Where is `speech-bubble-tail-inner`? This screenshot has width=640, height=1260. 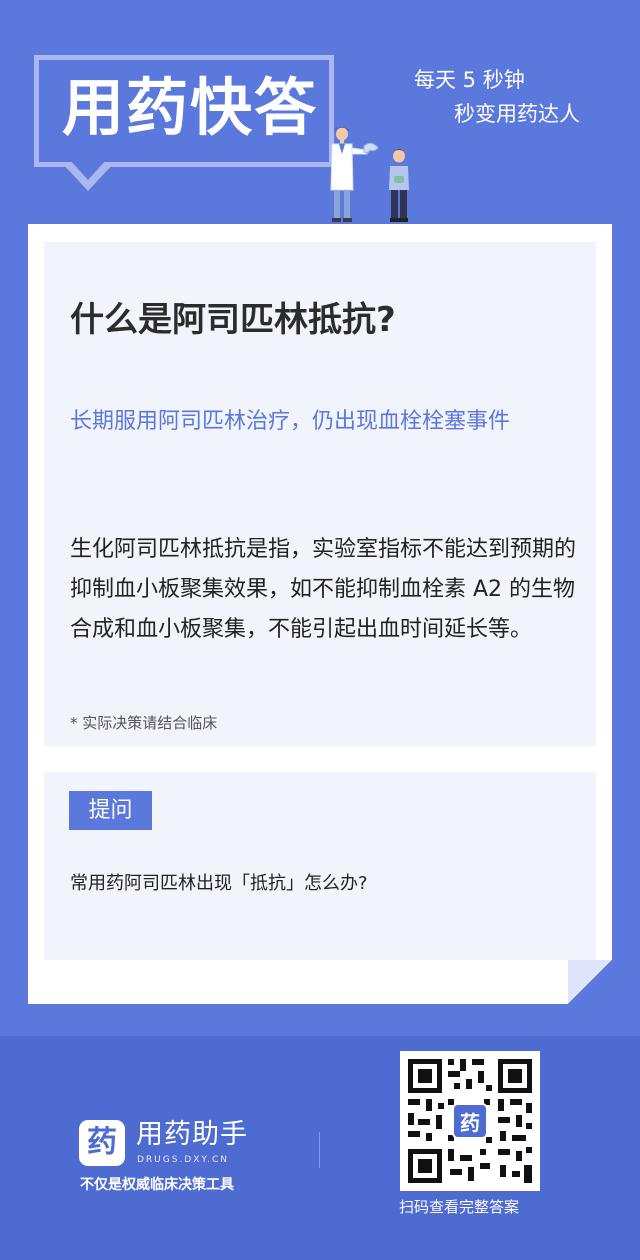 speech-bubble-tail-inner is located at coordinates (88, 170).